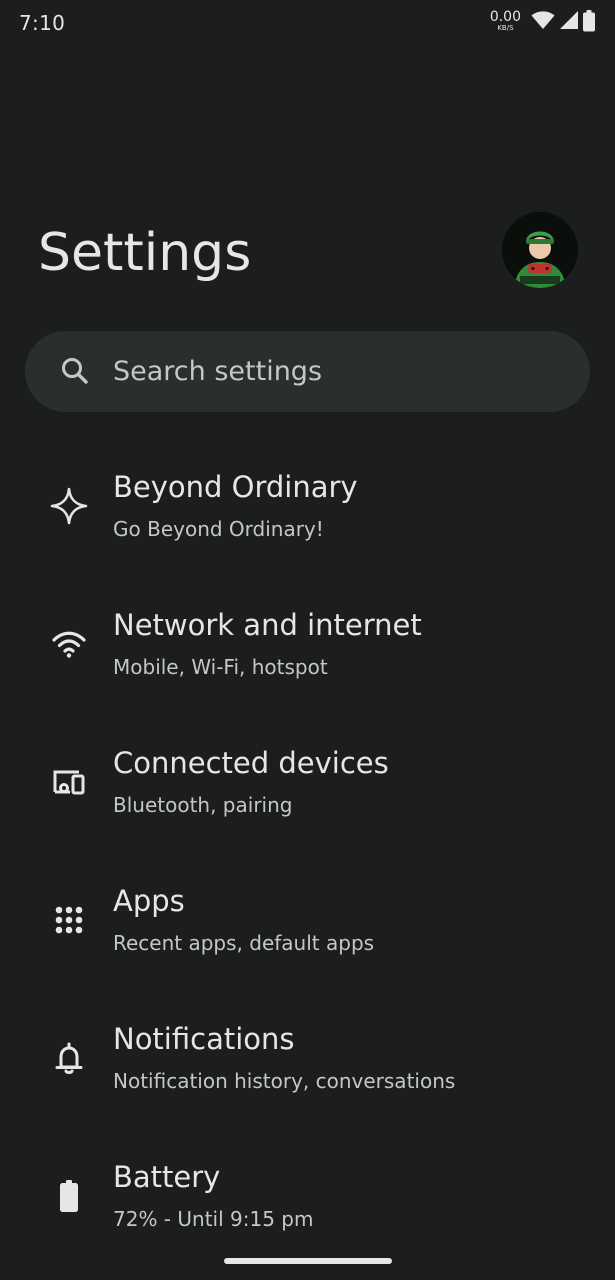 The height and width of the screenshot is (1280, 615). What do you see at coordinates (251, 763) in the screenshot?
I see `settings-item-title: Connected devices` at bounding box center [251, 763].